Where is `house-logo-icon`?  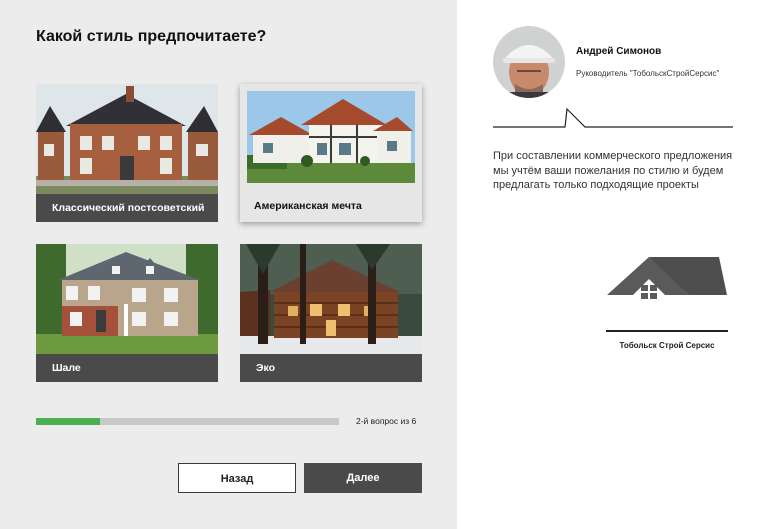
house-logo-icon is located at coordinates (667, 278).